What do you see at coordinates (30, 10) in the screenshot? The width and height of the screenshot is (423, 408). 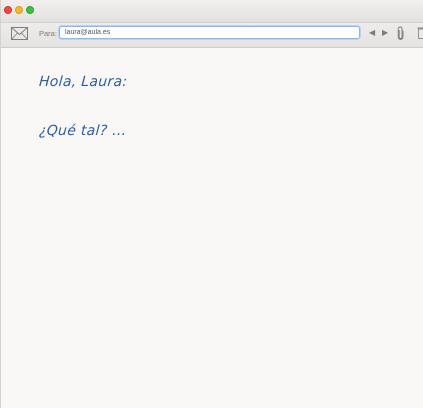 I see `zoom-button` at bounding box center [30, 10].